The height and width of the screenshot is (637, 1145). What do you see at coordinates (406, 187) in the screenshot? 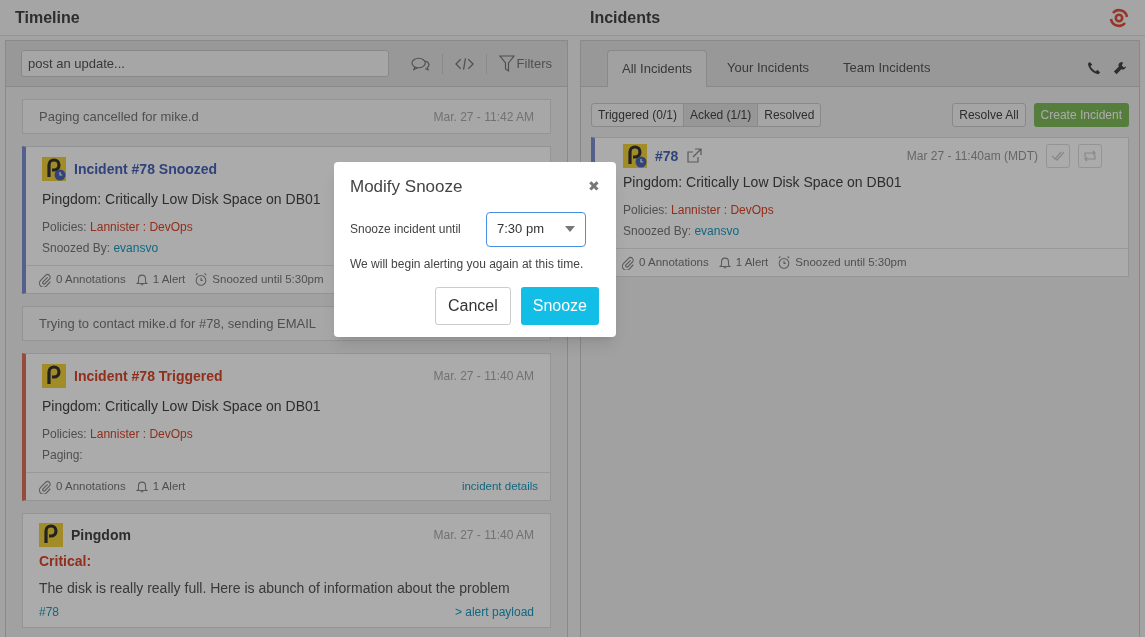
I see `dialog-title: Modify Snooze` at bounding box center [406, 187].